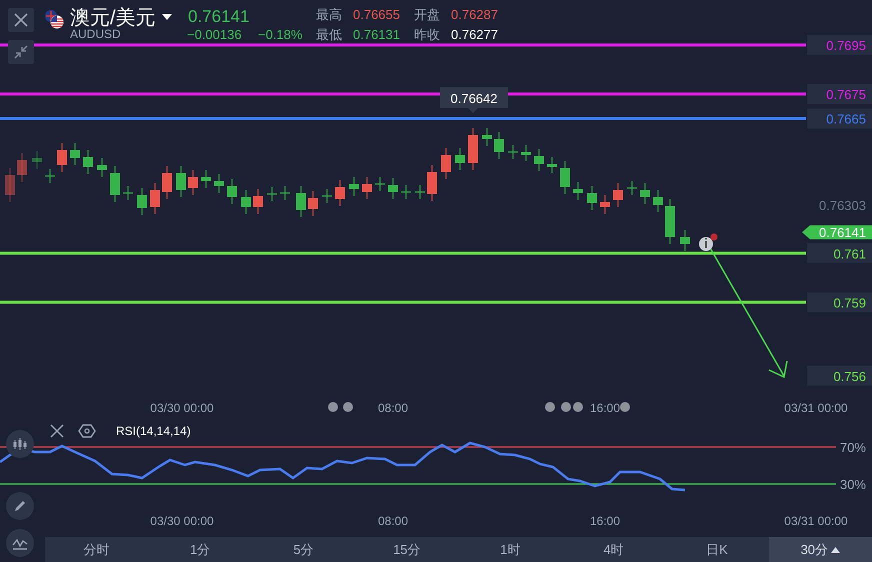 This screenshot has height=562, width=872. Describe the element at coordinates (329, 15) in the screenshot. I see `stat-label: 最高` at that location.